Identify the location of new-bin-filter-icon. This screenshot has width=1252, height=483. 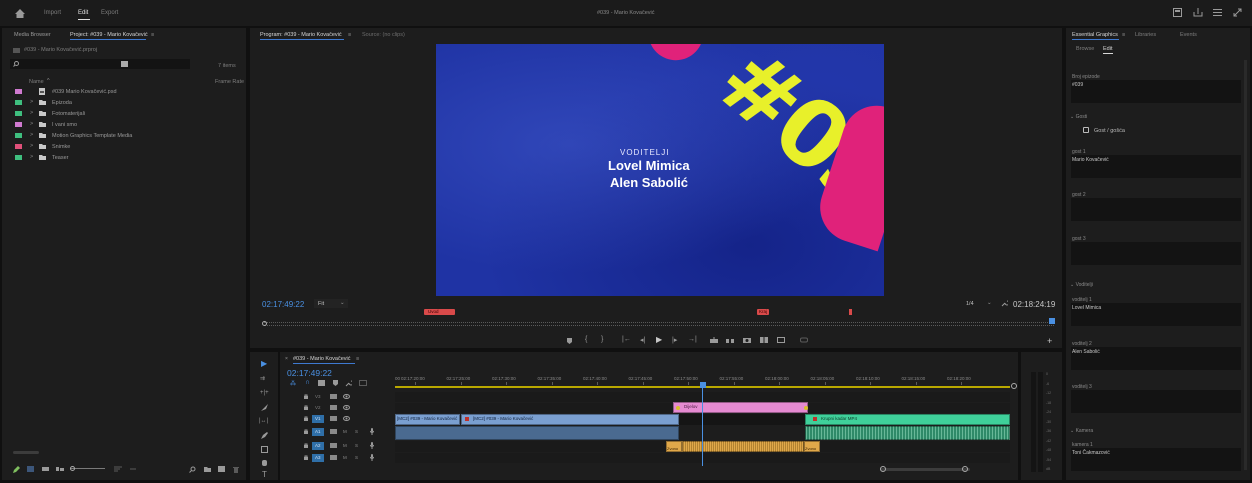
(124, 64).